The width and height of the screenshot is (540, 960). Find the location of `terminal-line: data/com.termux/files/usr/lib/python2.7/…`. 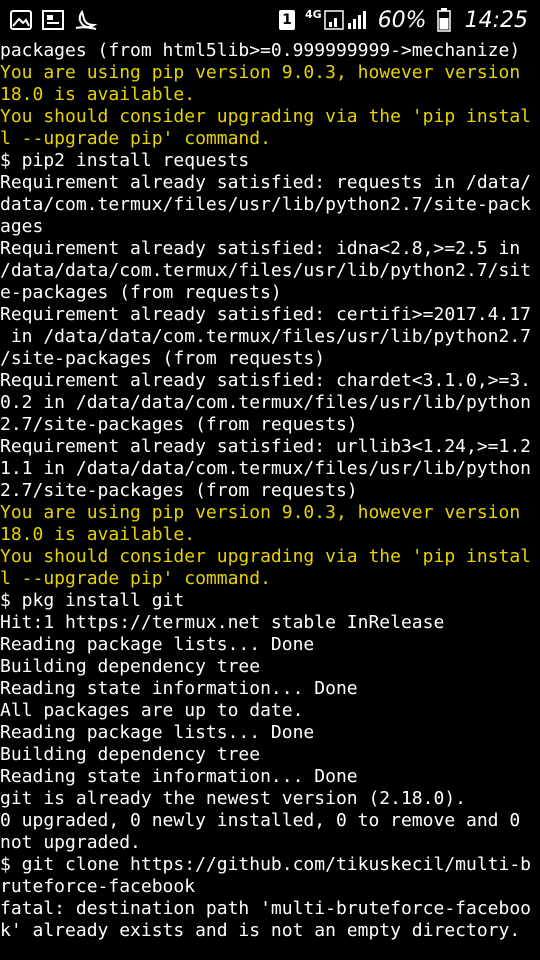

terminal-line: data/com.termux/files/usr/lib/python2.7/… is located at coordinates (266, 204).